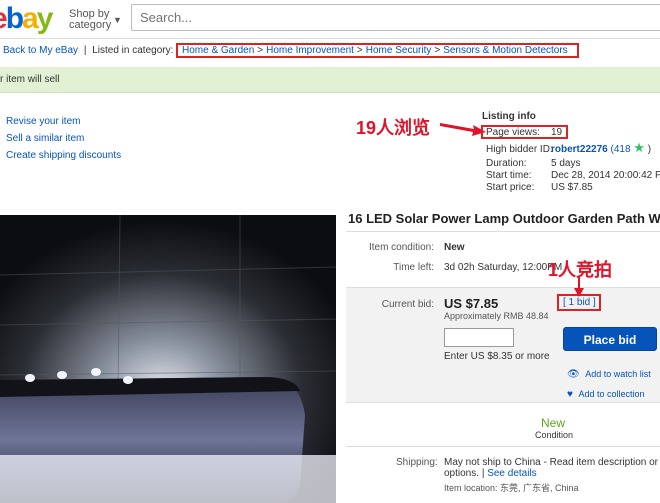 The image size is (660, 503). I want to click on item-location: Item location: 东莞, 广东省, China, so click(511, 488).